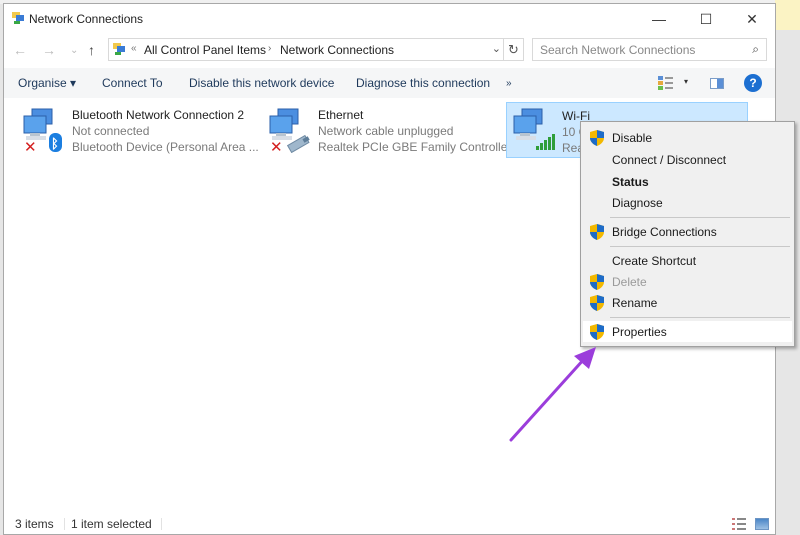  Describe the element at coordinates (630, 182) in the screenshot. I see `menu-item-label: Status` at that location.